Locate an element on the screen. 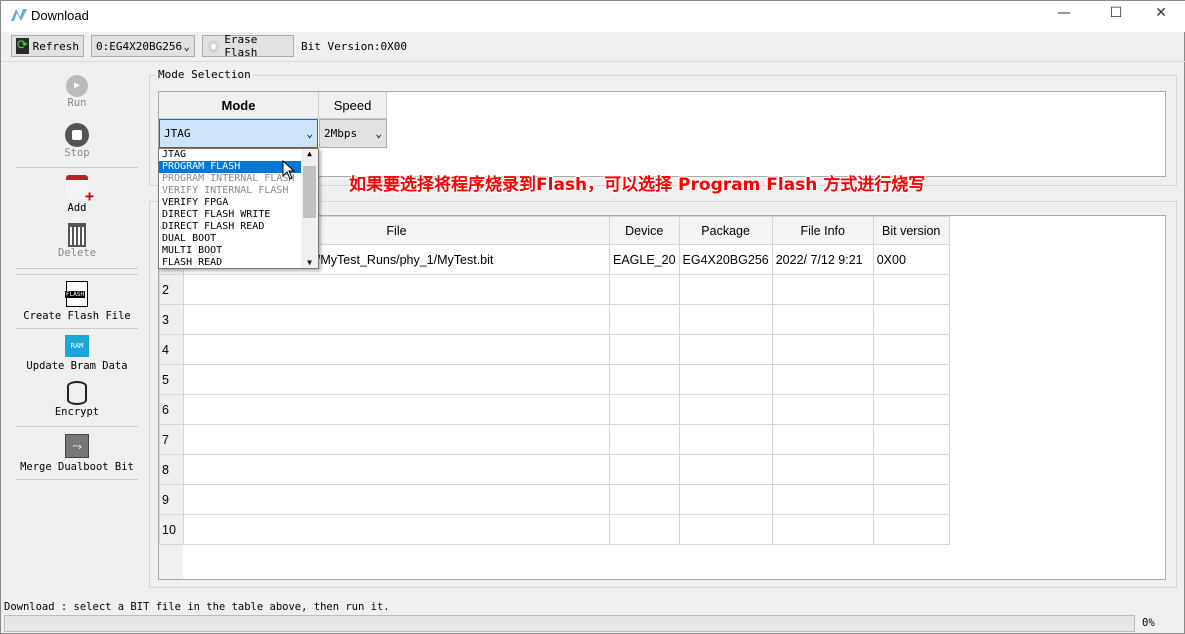 The width and height of the screenshot is (1185, 634). stop-button: Stop is located at coordinates (77, 141).